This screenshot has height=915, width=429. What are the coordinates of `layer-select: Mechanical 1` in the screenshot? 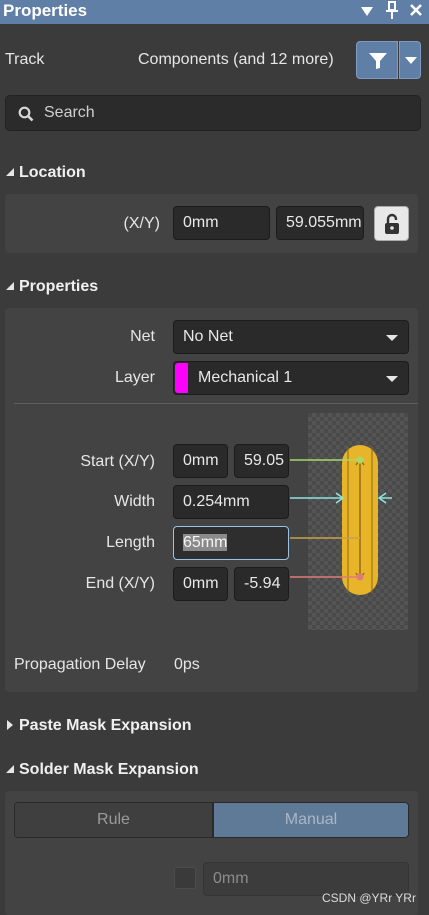 It's located at (291, 378).